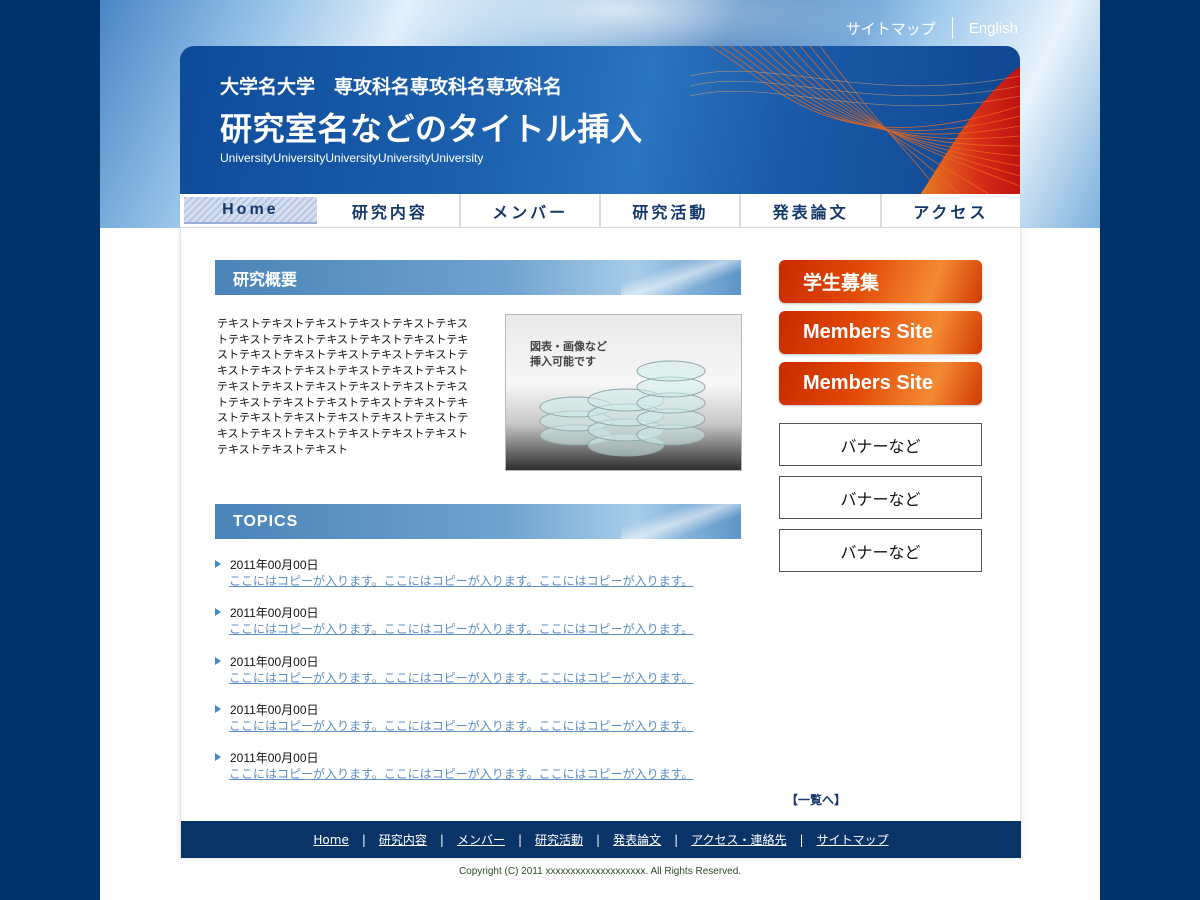 This screenshot has height=900, width=1200. I want to click on sitemap-link: サイトマップ, so click(891, 28).